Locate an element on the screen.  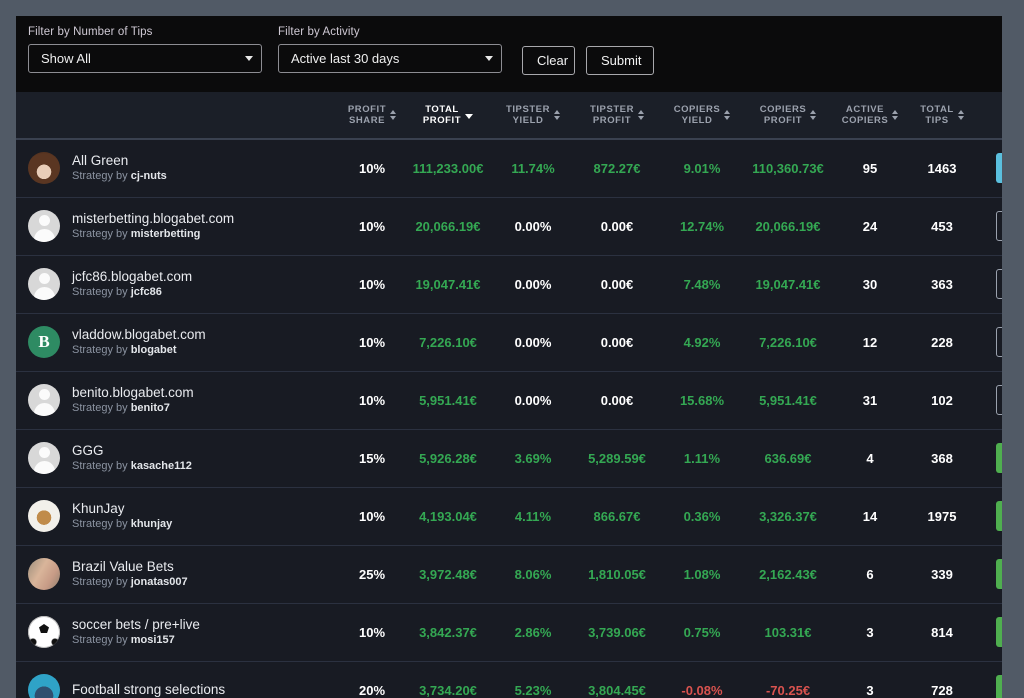
cell-total-profit: 19,047.41€ is located at coordinates (448, 284).